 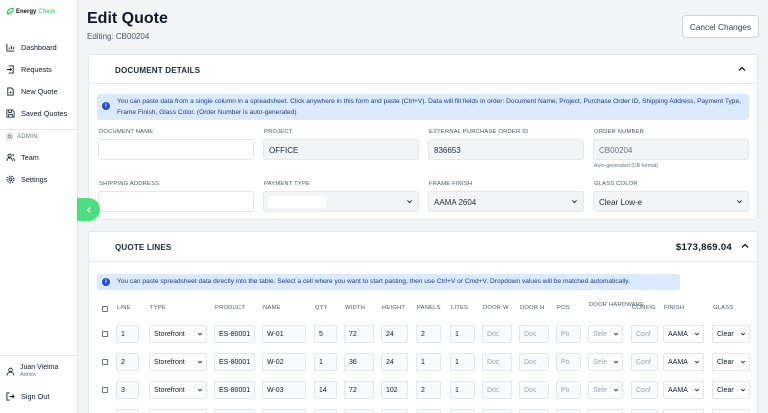 What do you see at coordinates (534, 411) in the screenshot?
I see `cell-door-h` at bounding box center [534, 411].